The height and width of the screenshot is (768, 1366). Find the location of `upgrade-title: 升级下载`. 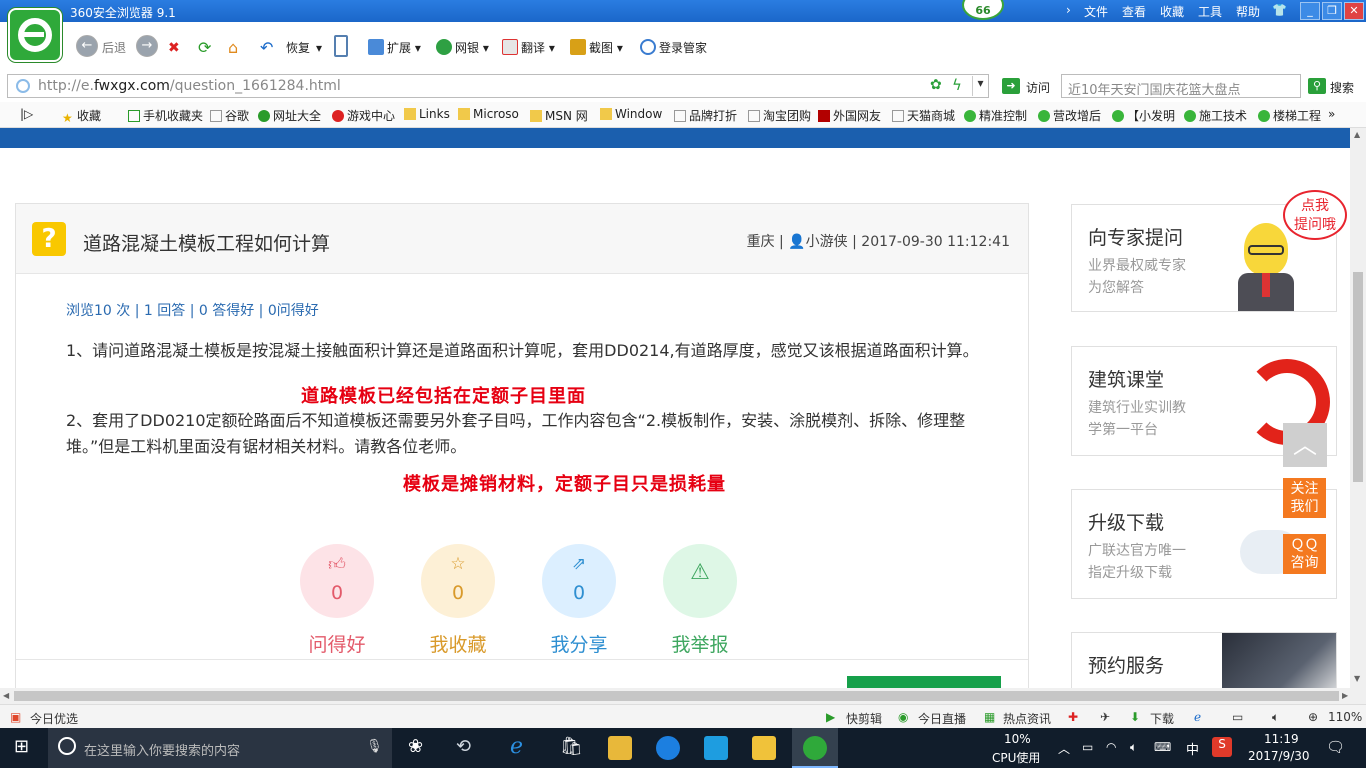

upgrade-title: 升级下载 is located at coordinates (1126, 521).